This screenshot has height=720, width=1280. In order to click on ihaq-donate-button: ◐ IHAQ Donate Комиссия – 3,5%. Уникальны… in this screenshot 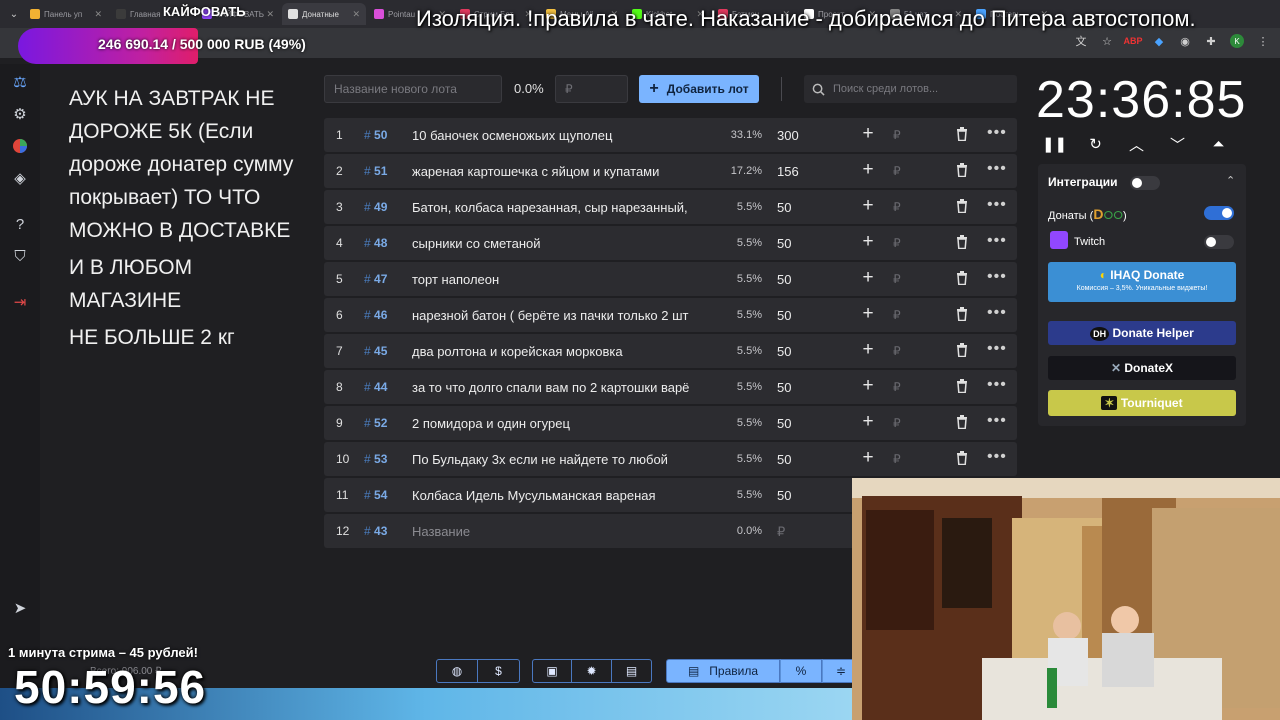, I will do `click(1142, 282)`.